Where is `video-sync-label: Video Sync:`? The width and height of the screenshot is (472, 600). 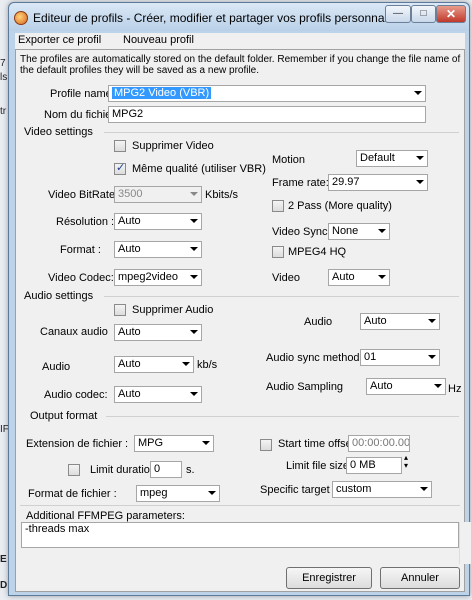 video-sync-label: Video Sync: is located at coordinates (301, 232).